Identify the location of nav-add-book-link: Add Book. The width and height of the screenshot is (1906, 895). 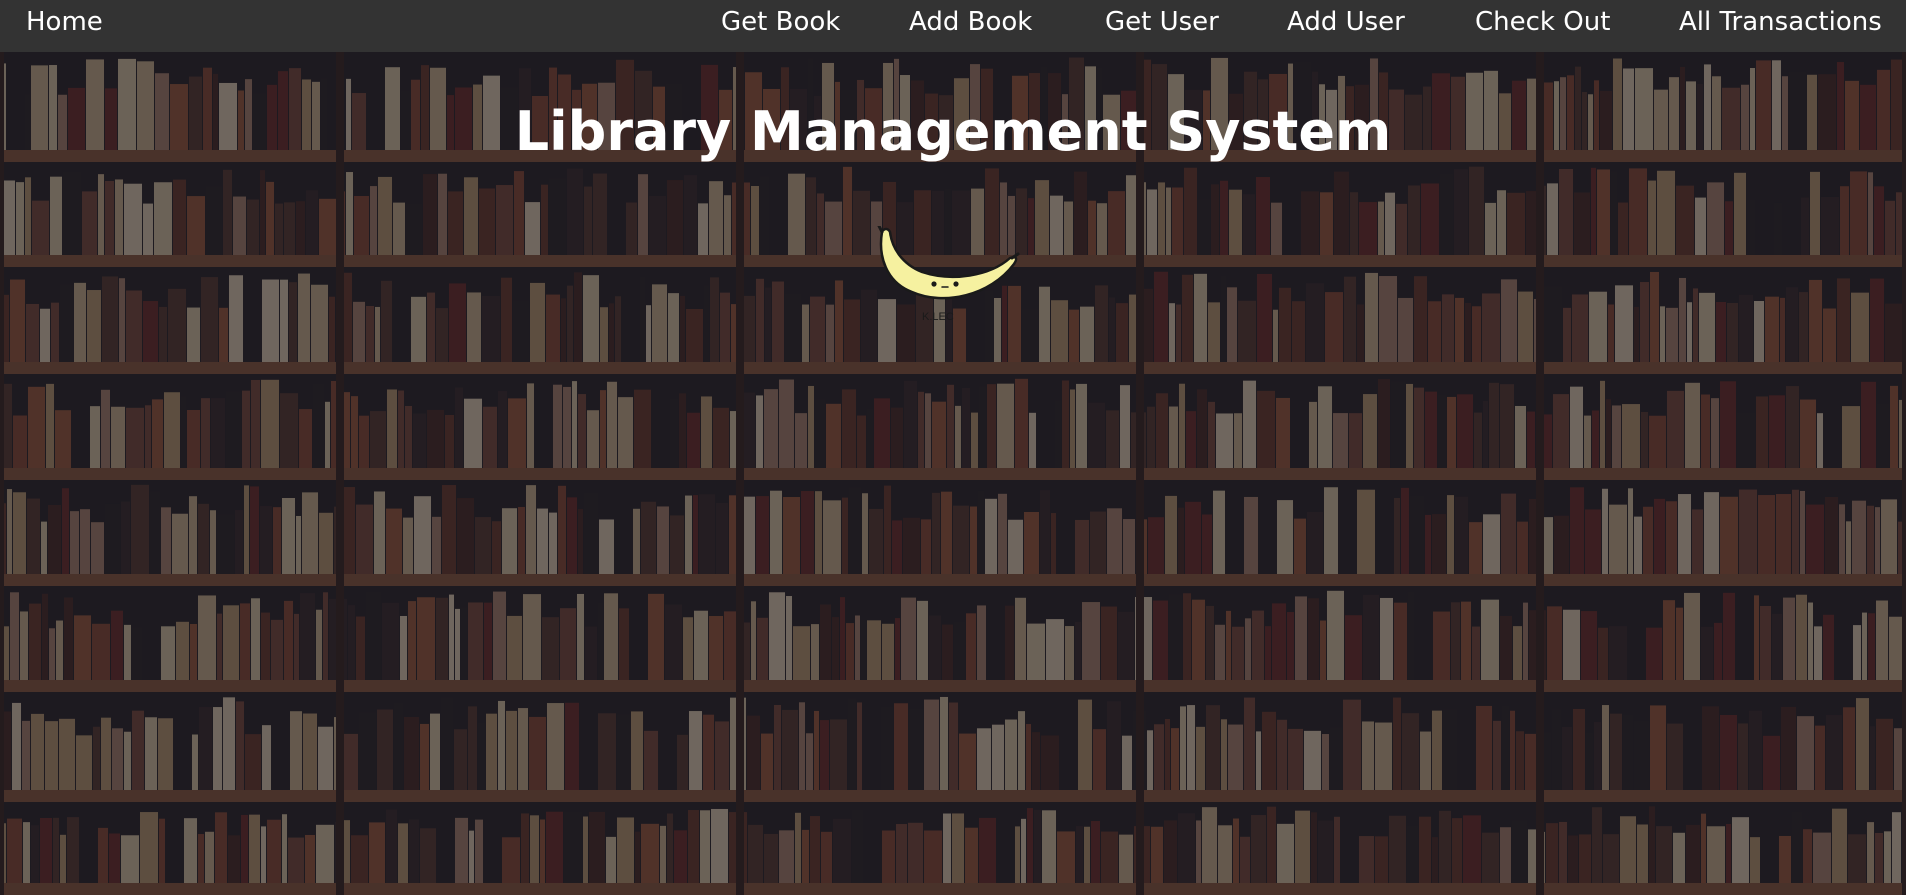
(970, 22).